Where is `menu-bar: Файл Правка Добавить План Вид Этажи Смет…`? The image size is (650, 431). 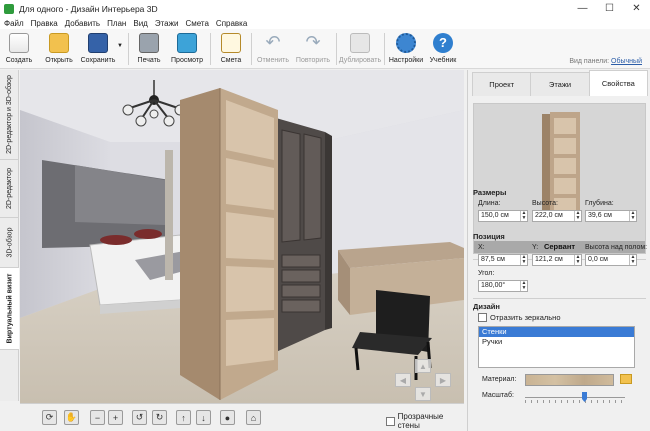
menu-bar: Файл Правка Добавить План Вид Этажи Смет… is located at coordinates (325, 23).